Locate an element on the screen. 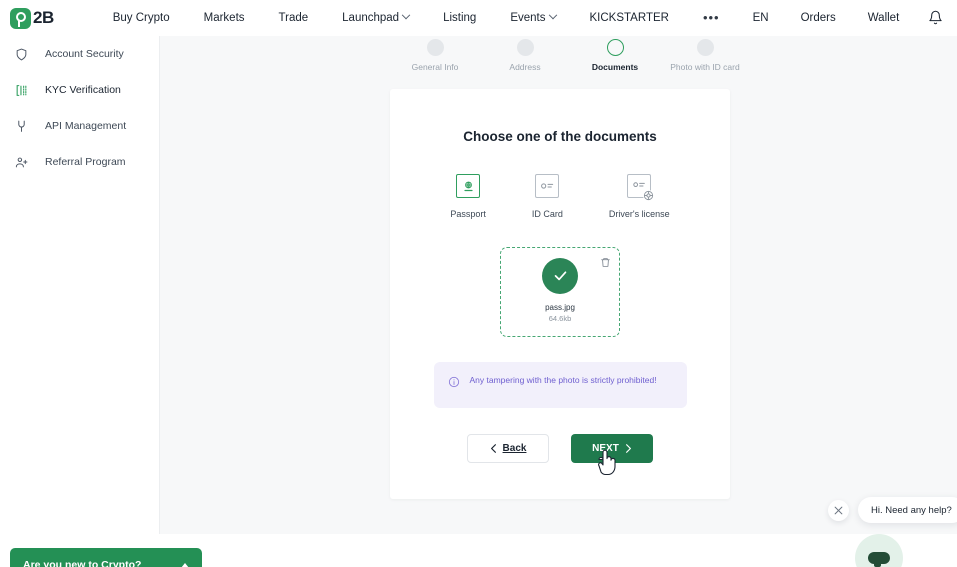 This screenshot has width=957, height=567. doc-type-label: ID Card is located at coordinates (547, 214).